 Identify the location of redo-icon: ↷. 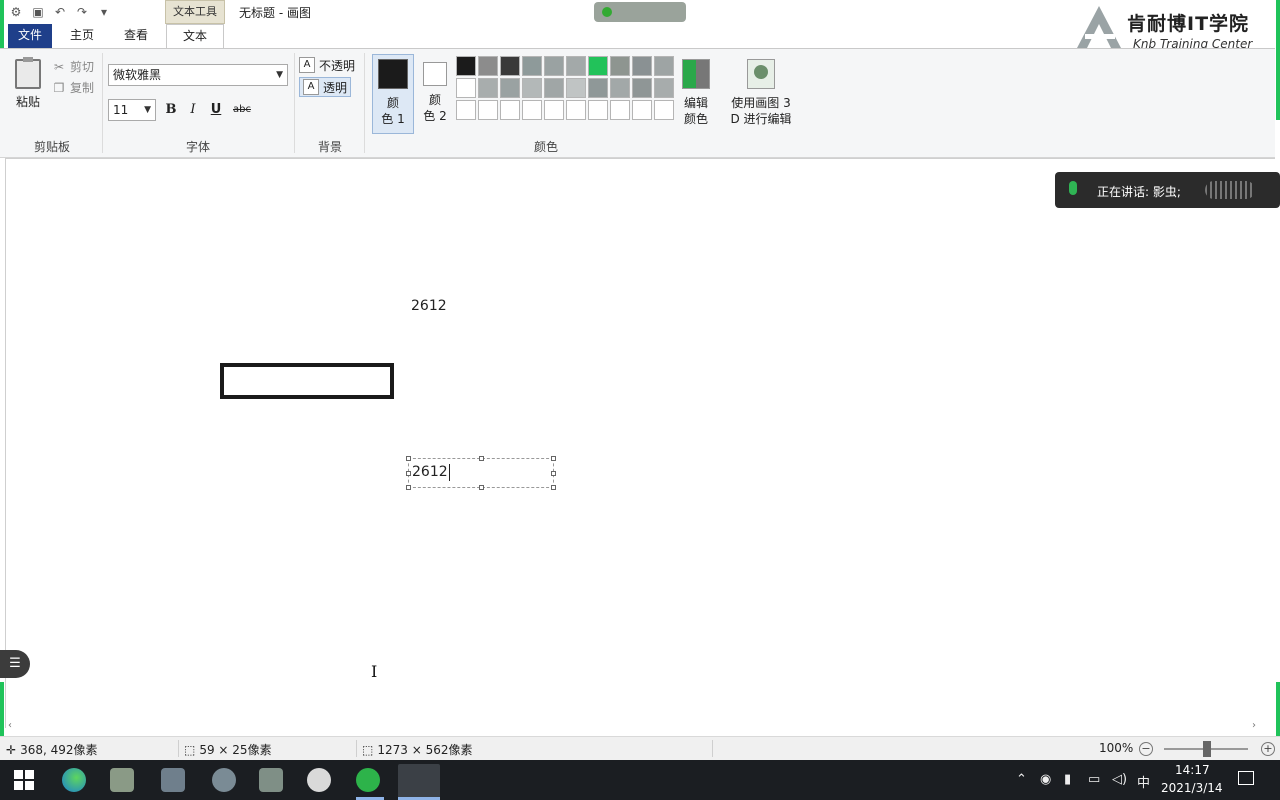
(82, 12).